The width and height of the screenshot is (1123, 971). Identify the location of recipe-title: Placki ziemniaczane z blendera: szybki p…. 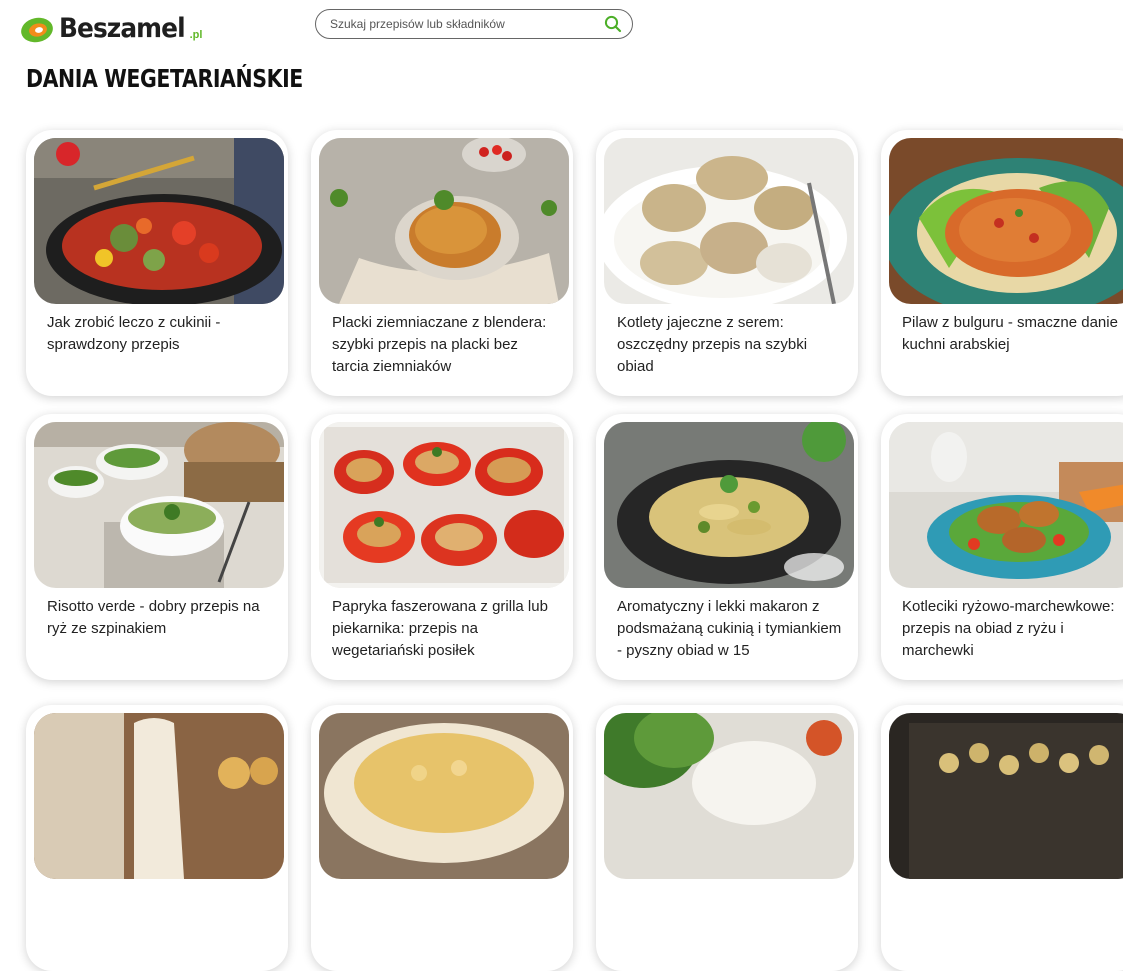
(439, 344).